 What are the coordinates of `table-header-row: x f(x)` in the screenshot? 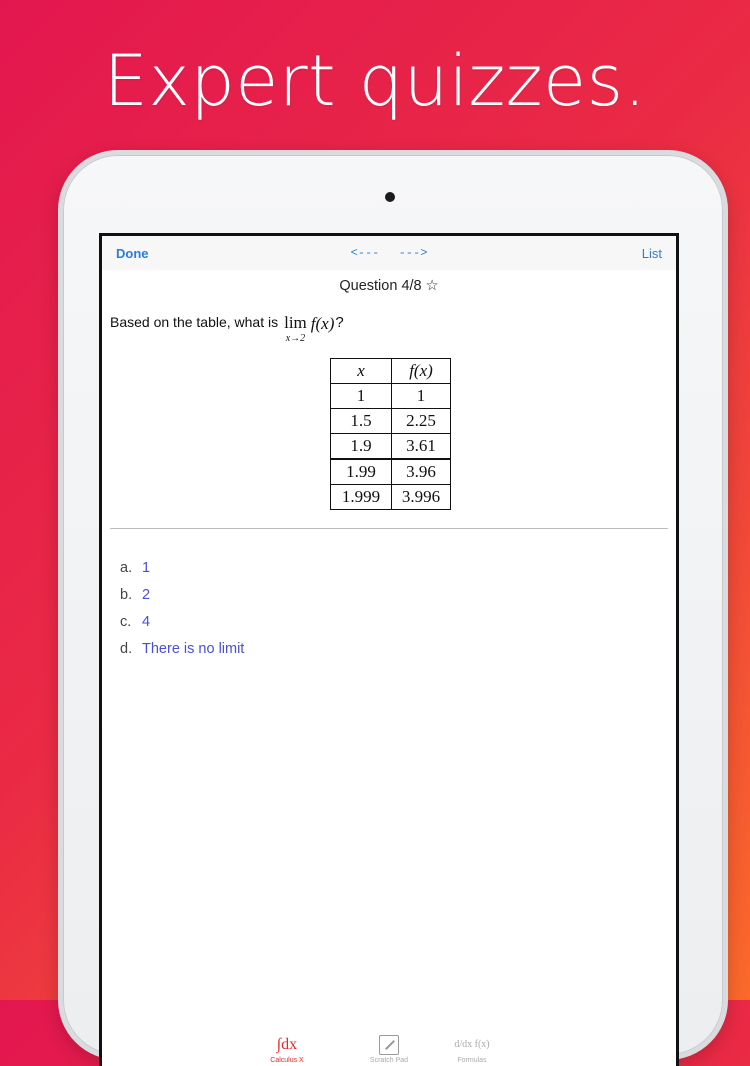 It's located at (390, 371).